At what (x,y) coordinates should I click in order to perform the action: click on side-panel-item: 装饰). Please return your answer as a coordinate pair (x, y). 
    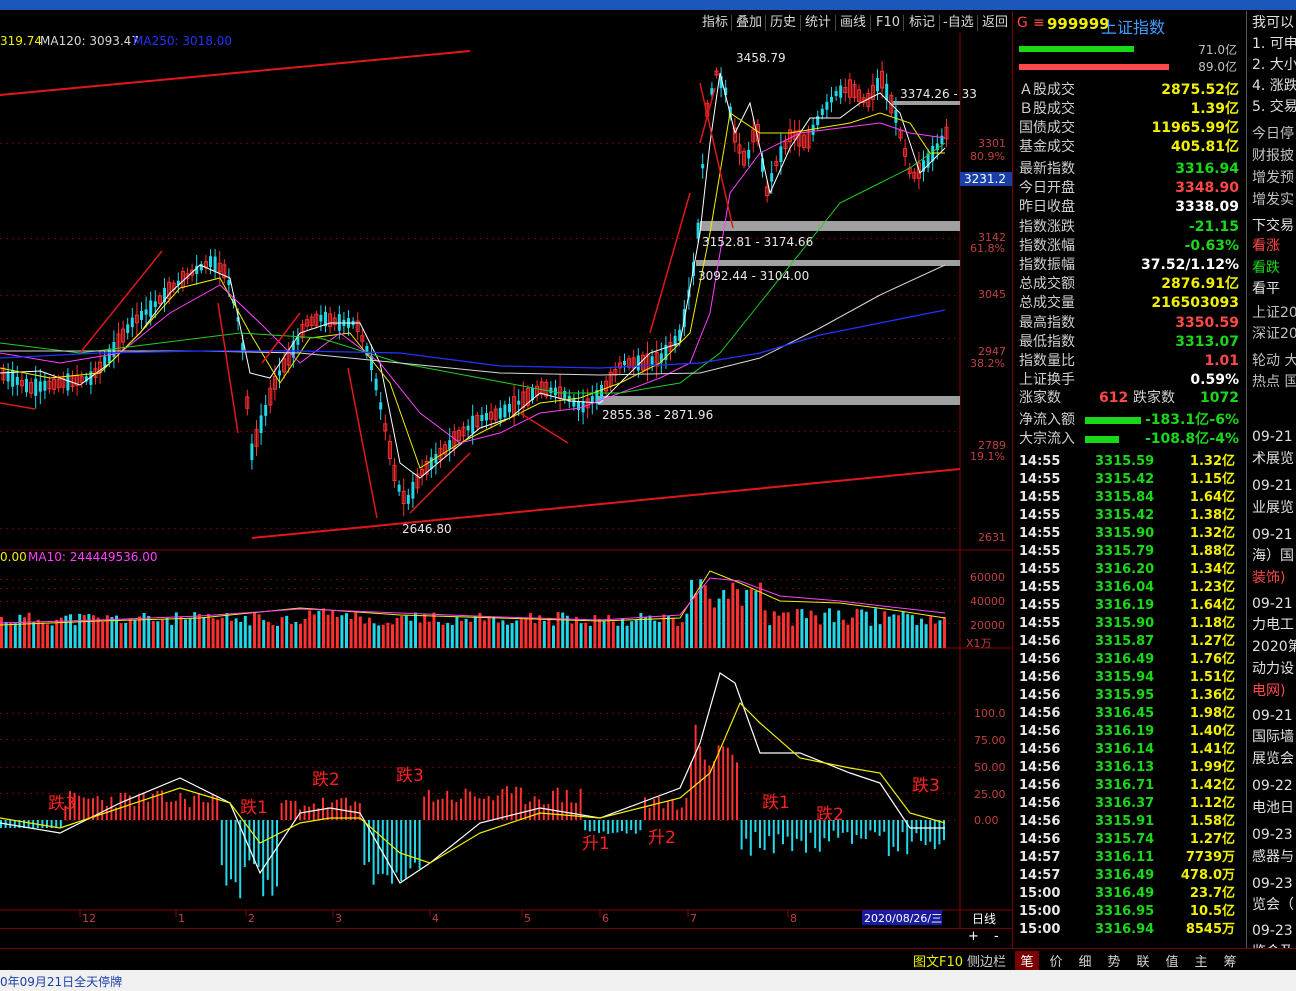
    Looking at the image, I should click on (1268, 578).